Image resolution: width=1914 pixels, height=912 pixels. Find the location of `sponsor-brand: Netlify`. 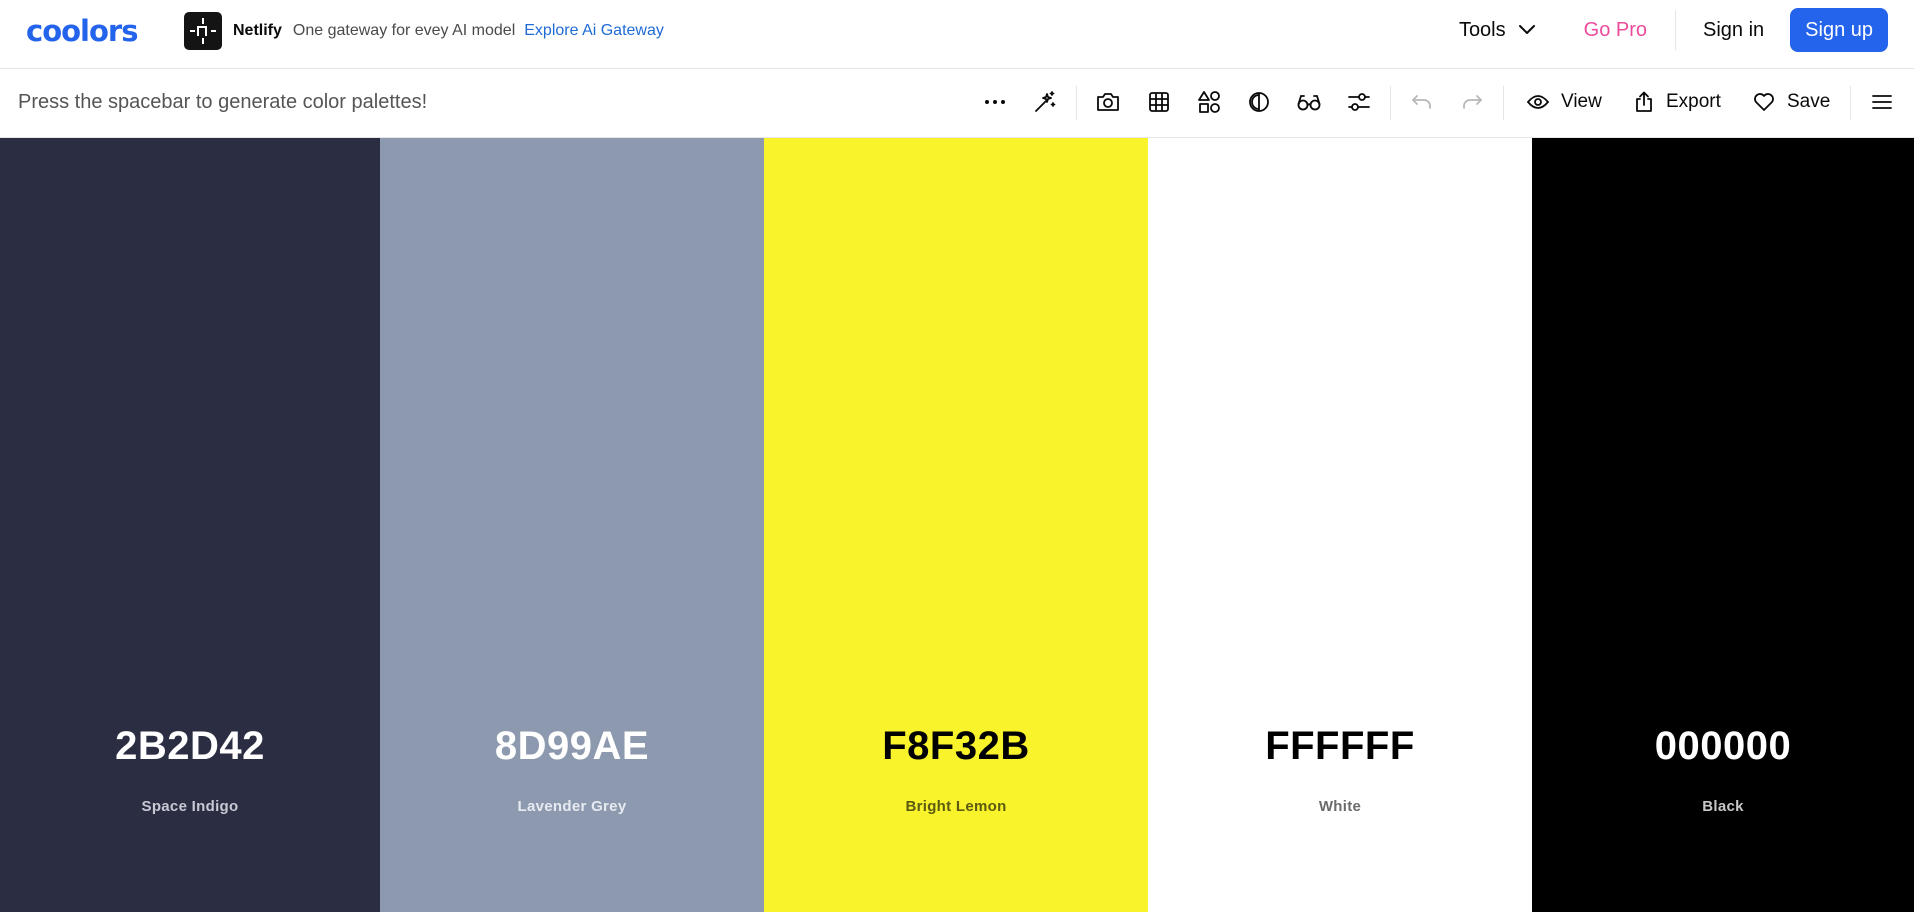

sponsor-brand: Netlify is located at coordinates (257, 30).